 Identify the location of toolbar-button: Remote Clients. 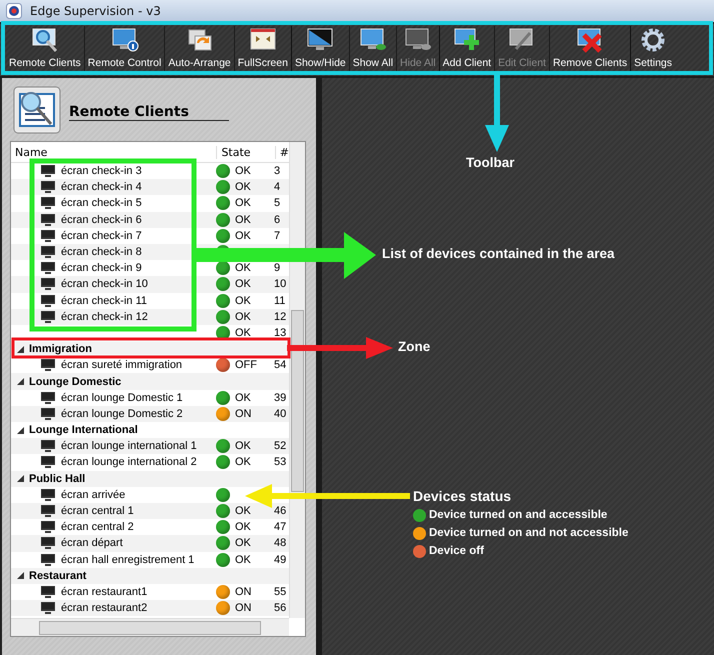
(45, 50).